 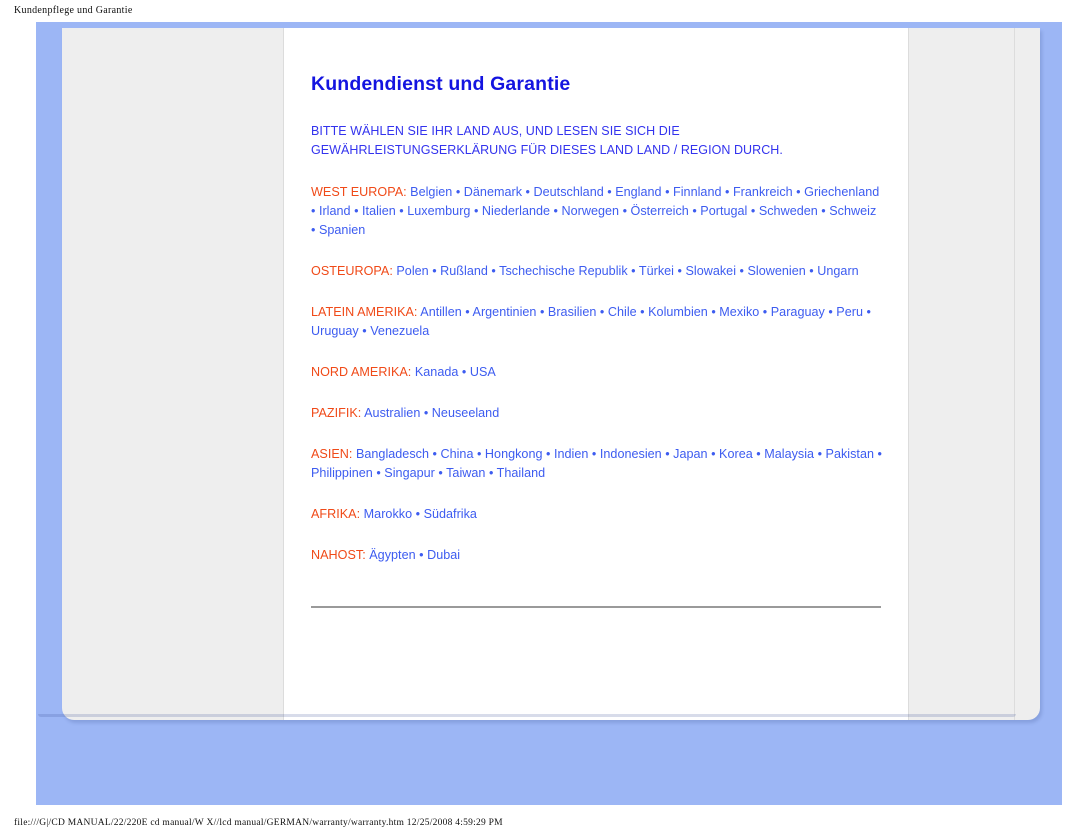 What do you see at coordinates (336, 514) in the screenshot?
I see `region-label: AFRIKA:` at bounding box center [336, 514].